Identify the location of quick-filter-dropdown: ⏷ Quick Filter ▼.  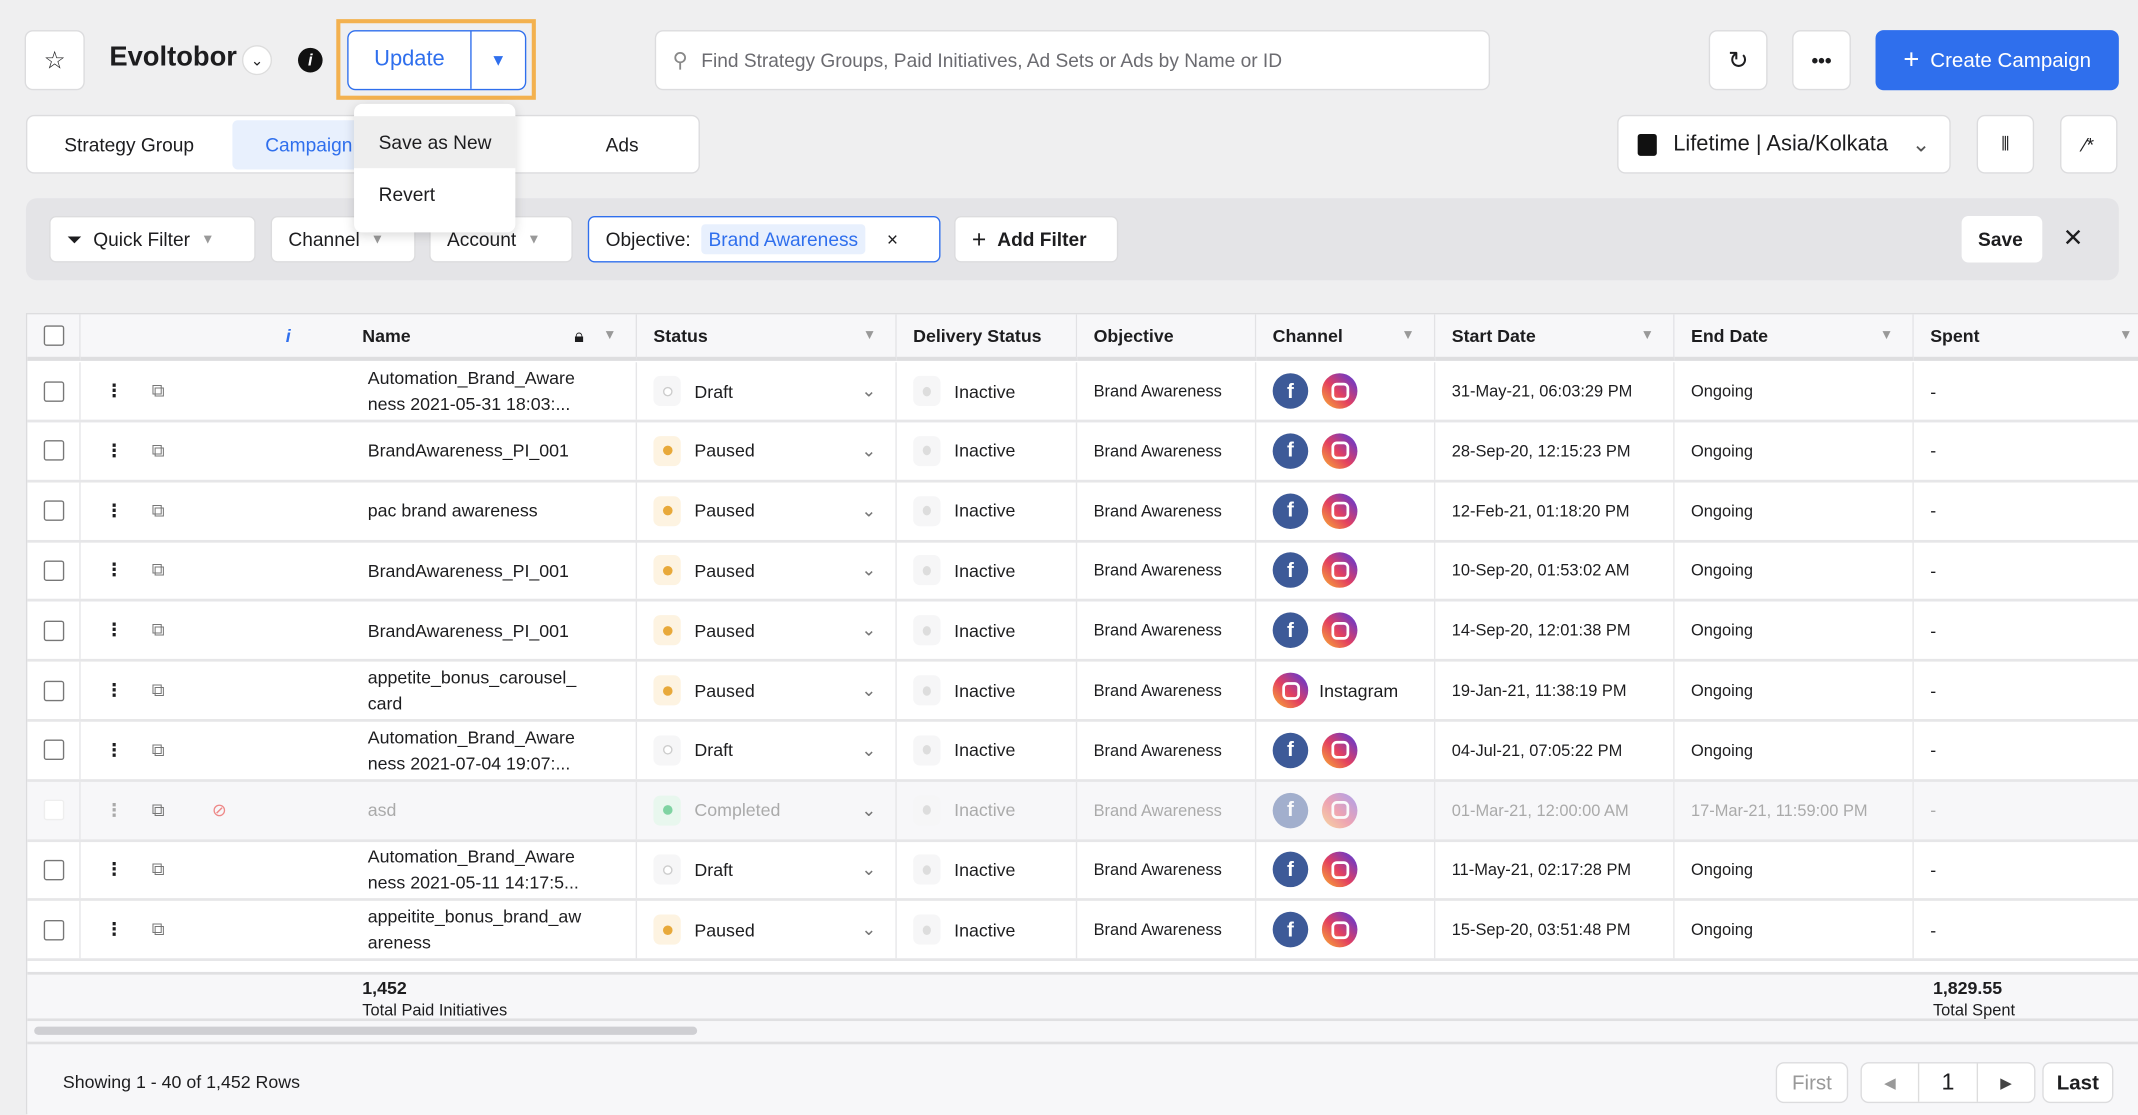
(152, 239).